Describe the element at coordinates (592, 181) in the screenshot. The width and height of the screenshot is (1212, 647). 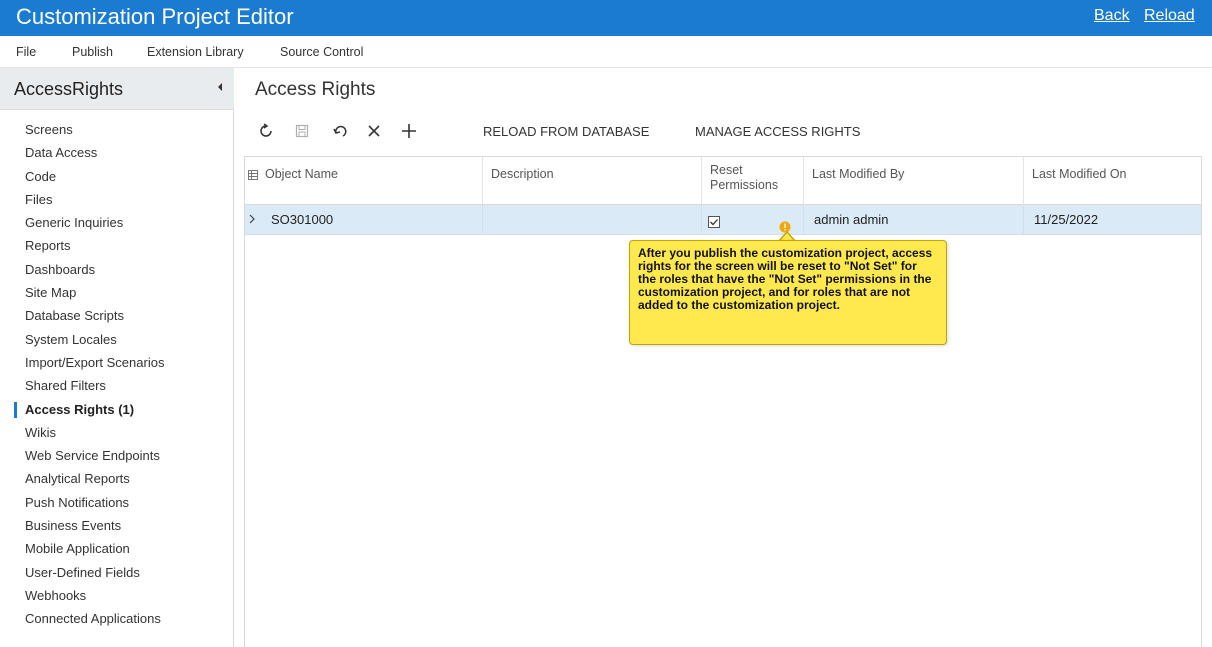
I see `column-description: Description` at that location.